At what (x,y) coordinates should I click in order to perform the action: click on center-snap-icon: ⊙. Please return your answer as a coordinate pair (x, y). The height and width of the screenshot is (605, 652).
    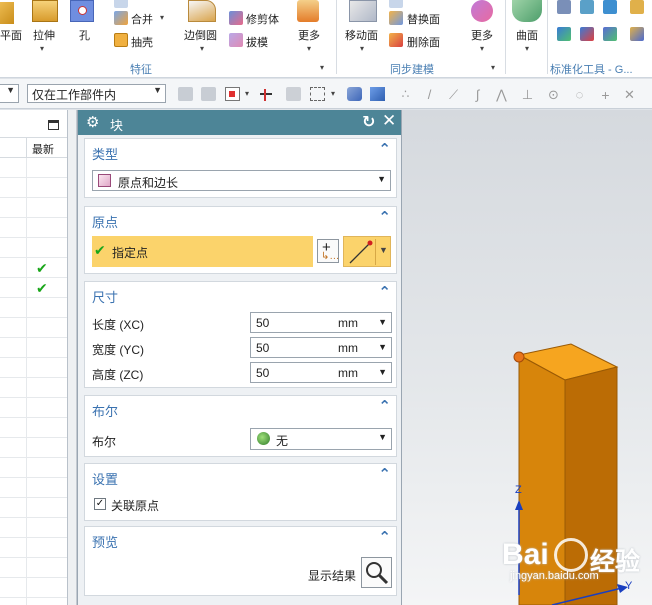
    Looking at the image, I should click on (553, 94).